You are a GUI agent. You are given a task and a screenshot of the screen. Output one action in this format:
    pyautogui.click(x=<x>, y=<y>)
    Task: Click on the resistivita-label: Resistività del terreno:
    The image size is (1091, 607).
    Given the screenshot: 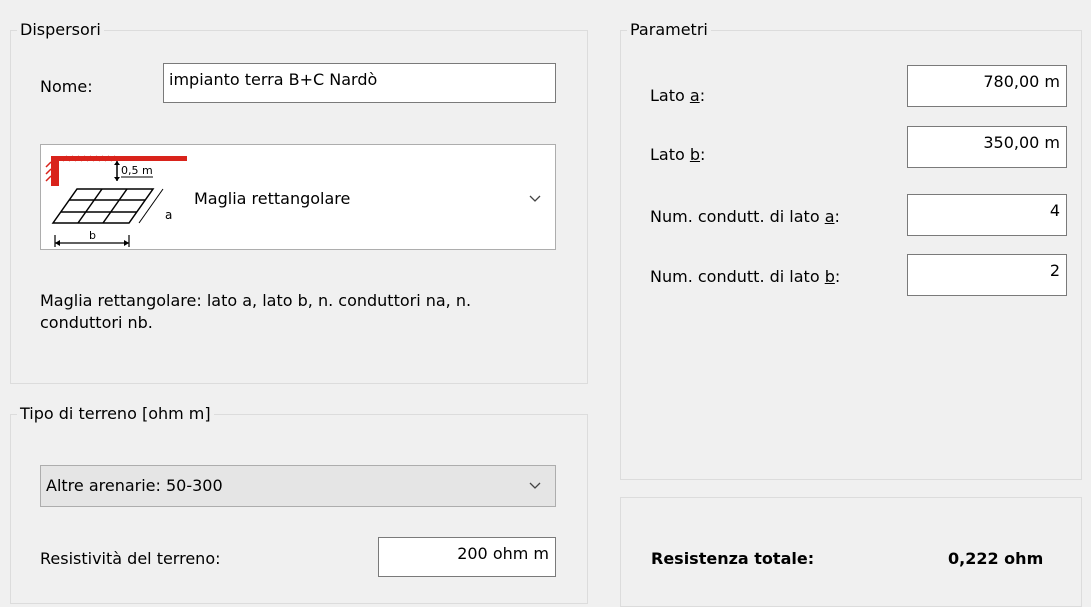 What is the action you would take?
    pyautogui.click(x=130, y=558)
    